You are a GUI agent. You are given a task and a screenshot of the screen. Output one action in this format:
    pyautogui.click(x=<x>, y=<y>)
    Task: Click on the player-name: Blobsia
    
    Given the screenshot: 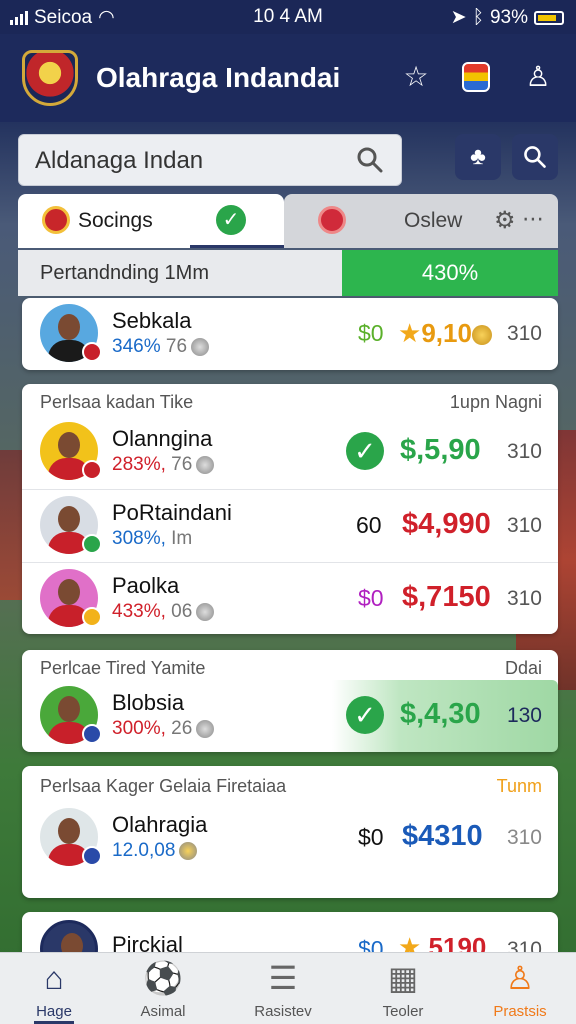 What is the action you would take?
    pyautogui.click(x=148, y=702)
    